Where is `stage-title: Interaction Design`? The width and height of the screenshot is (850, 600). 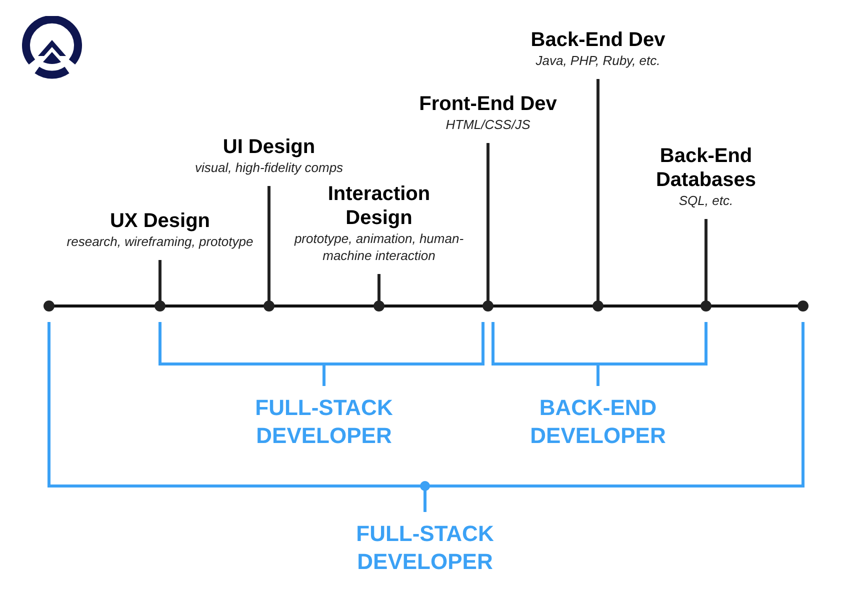 stage-title: Interaction Design is located at coordinates (379, 206).